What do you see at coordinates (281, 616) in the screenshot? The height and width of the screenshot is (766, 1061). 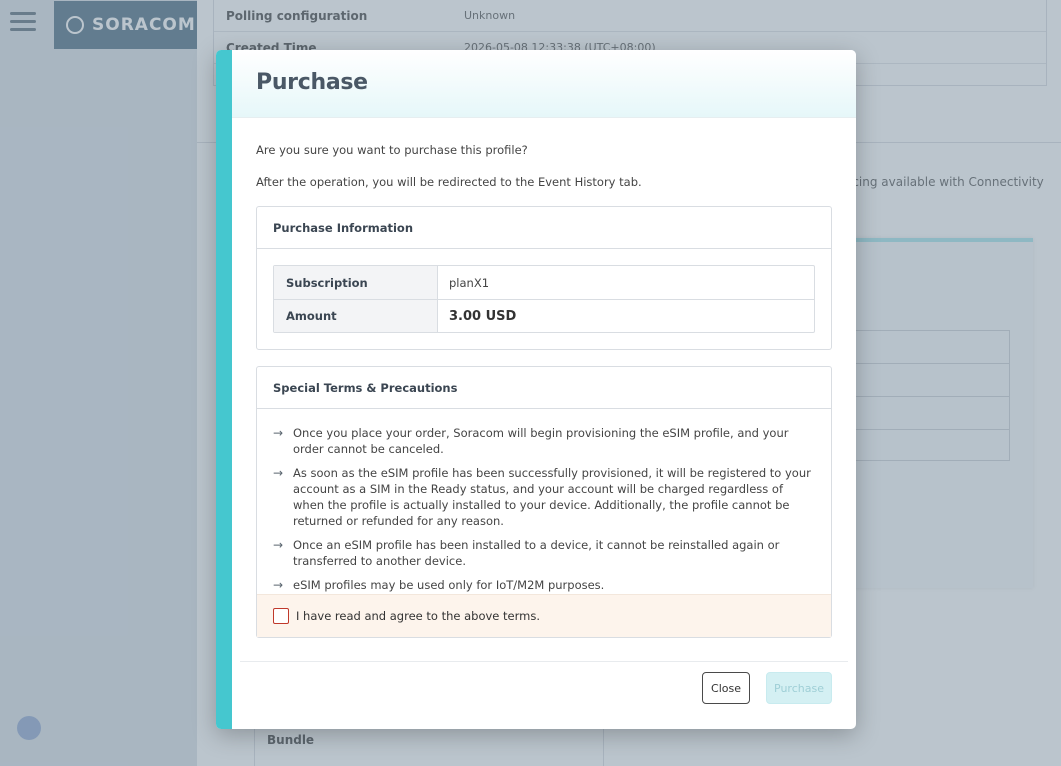 I see `agree-checkbox` at bounding box center [281, 616].